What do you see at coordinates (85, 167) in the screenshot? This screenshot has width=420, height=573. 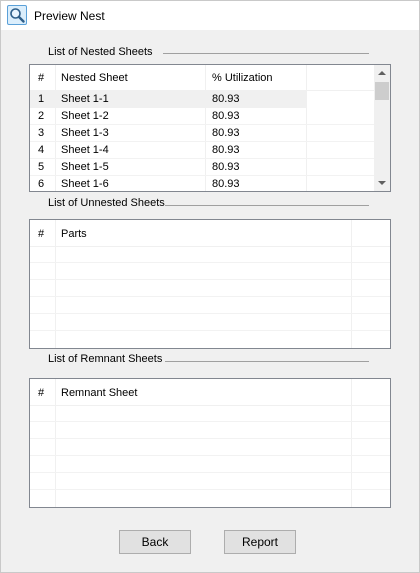 I see `row-sheet: Sheet 1-5` at bounding box center [85, 167].